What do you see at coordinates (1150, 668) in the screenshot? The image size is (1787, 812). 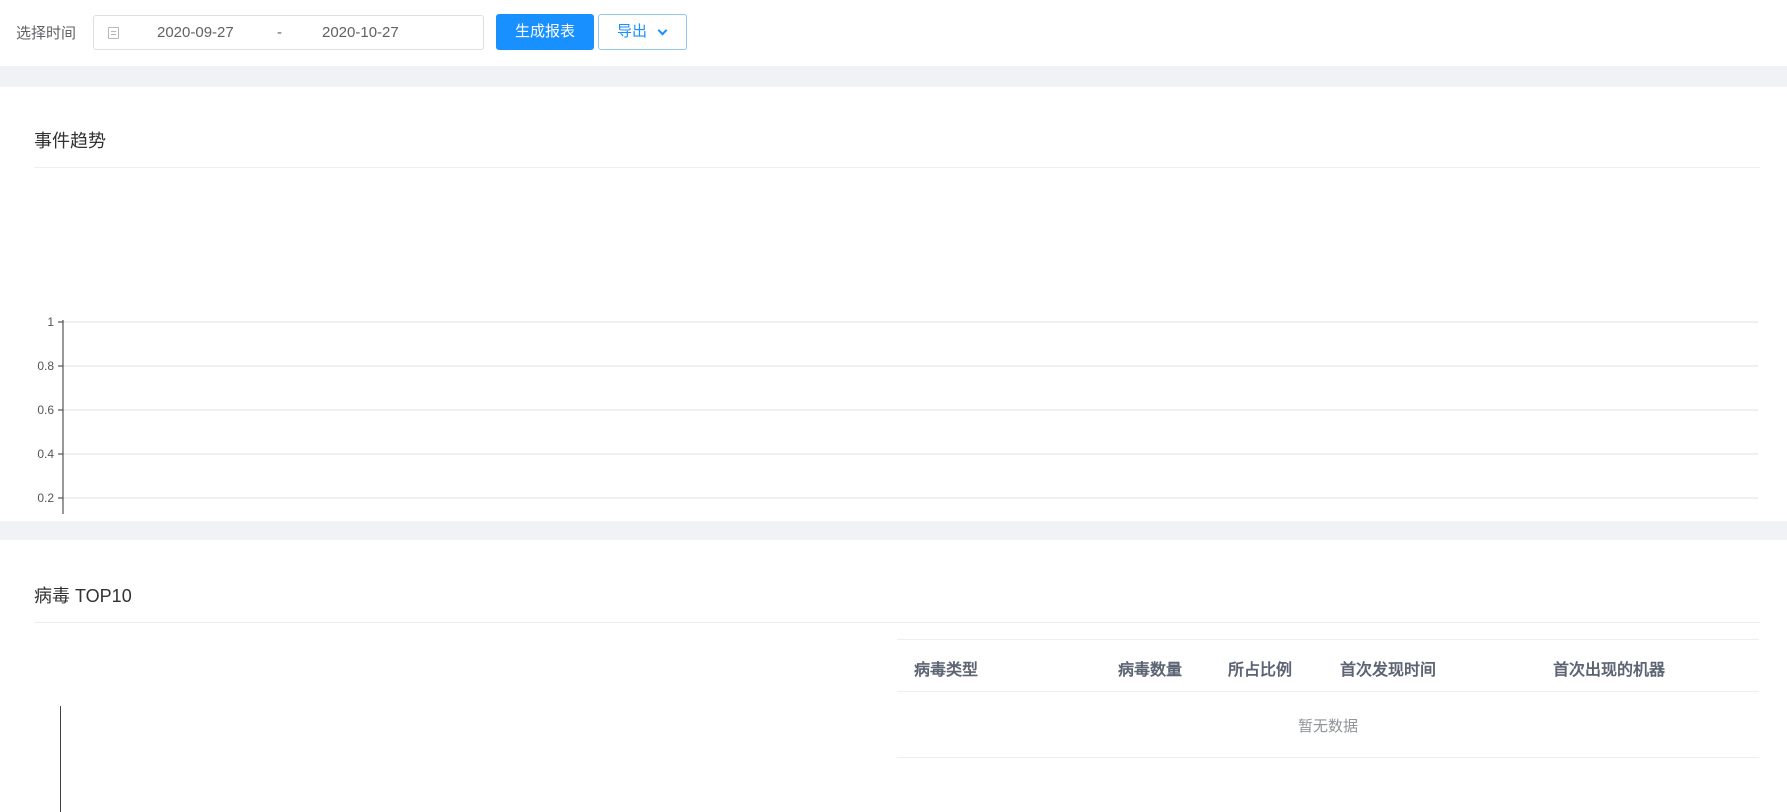 I see `column-header-virus-count: 病毒数量` at bounding box center [1150, 668].